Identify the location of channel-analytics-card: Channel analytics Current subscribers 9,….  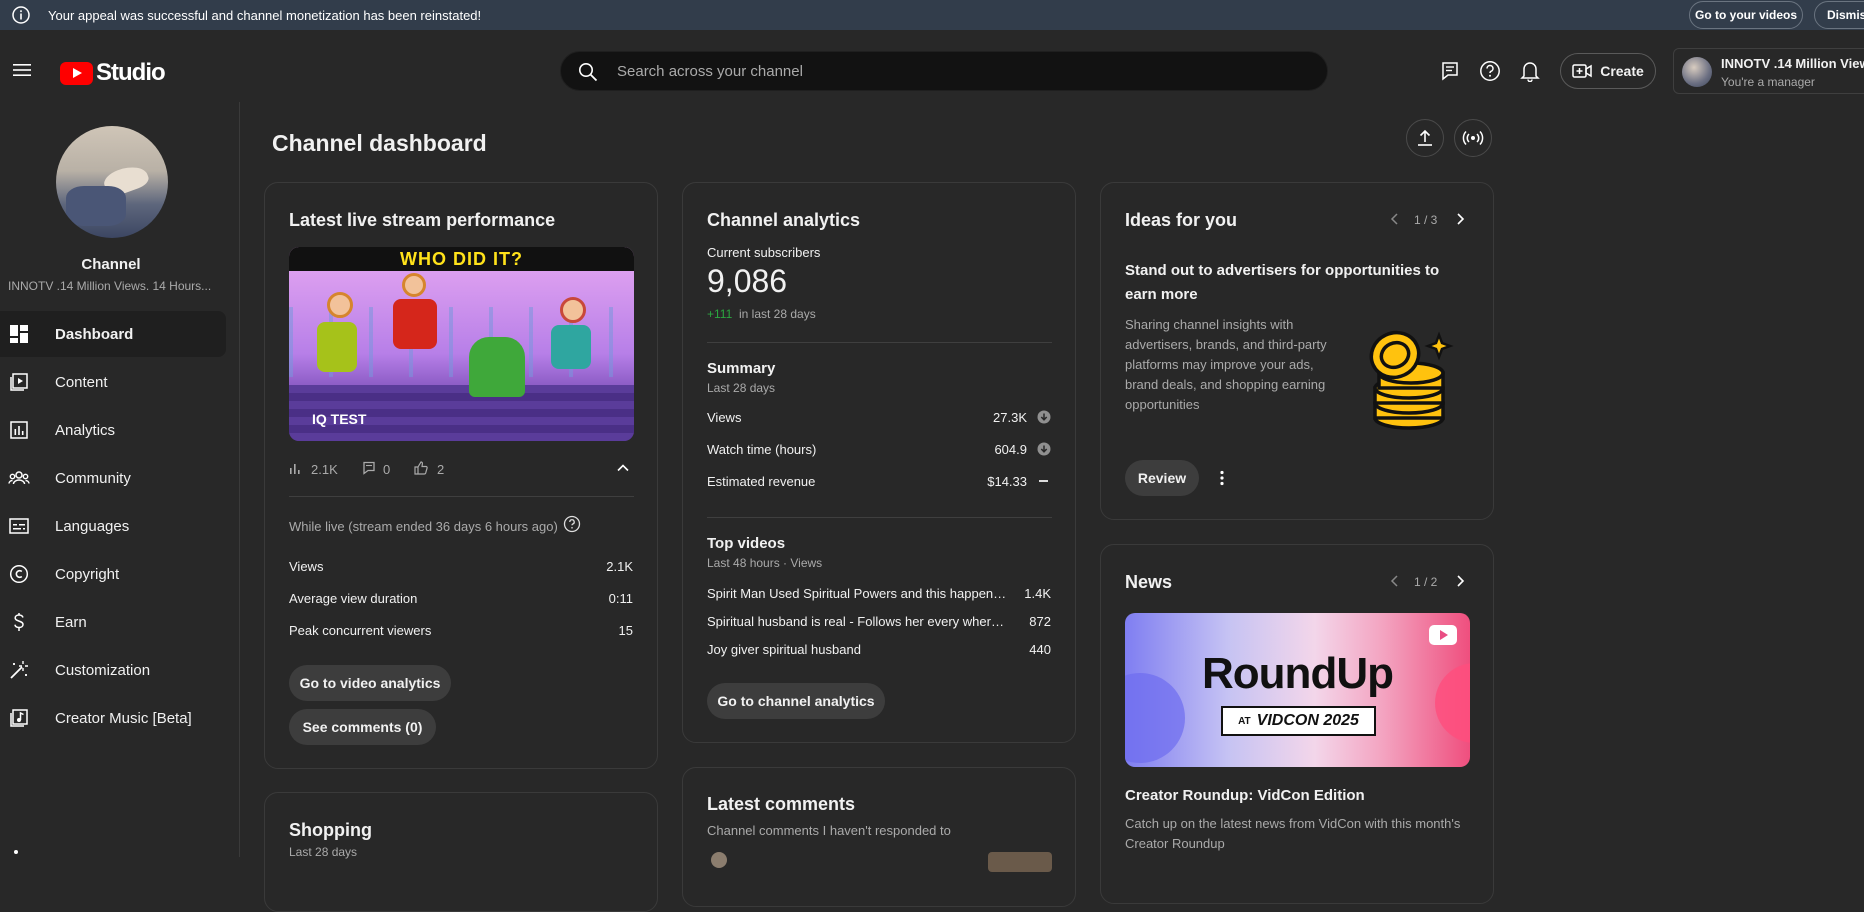
(879, 462).